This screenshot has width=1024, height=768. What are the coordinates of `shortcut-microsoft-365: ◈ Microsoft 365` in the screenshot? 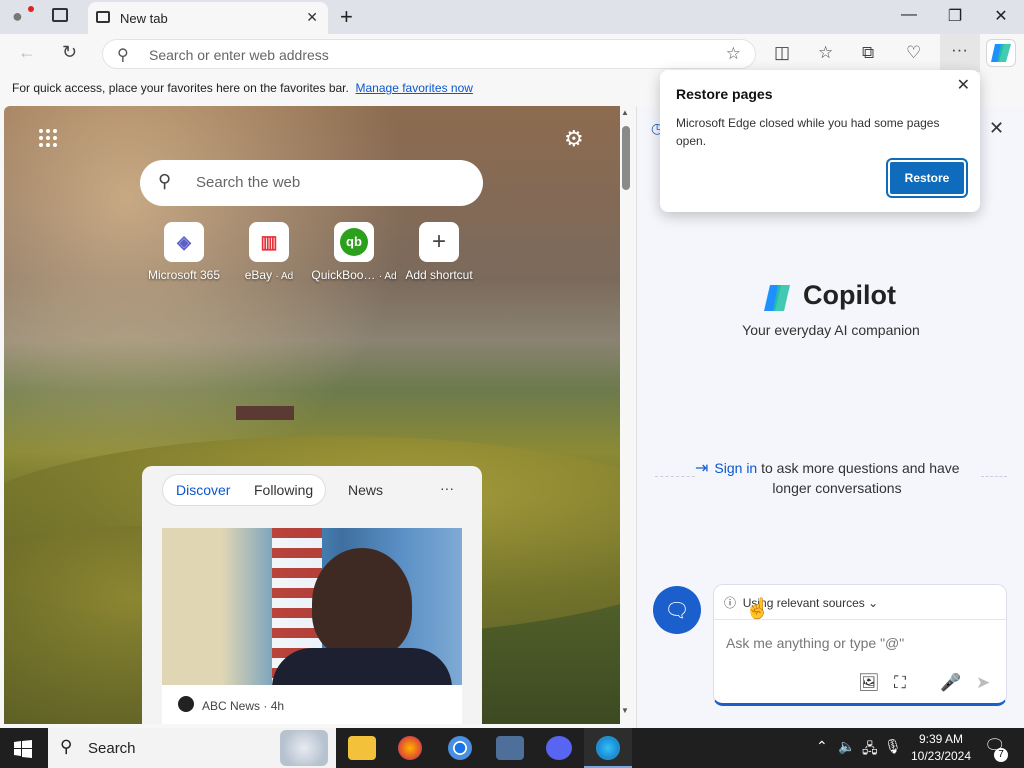 It's located at (184, 252).